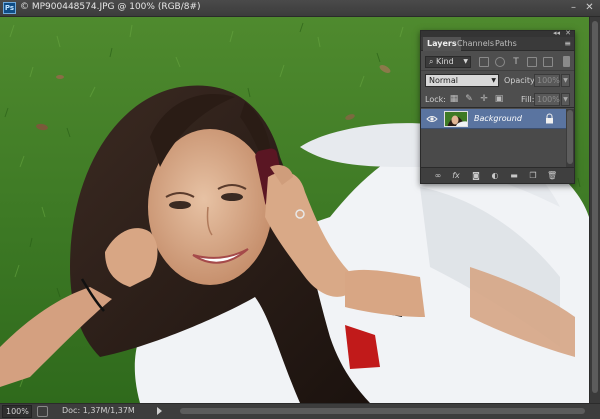 This screenshot has height=419, width=600. Describe the element at coordinates (547, 99) in the screenshot. I see `fill-field: 100%` at that location.